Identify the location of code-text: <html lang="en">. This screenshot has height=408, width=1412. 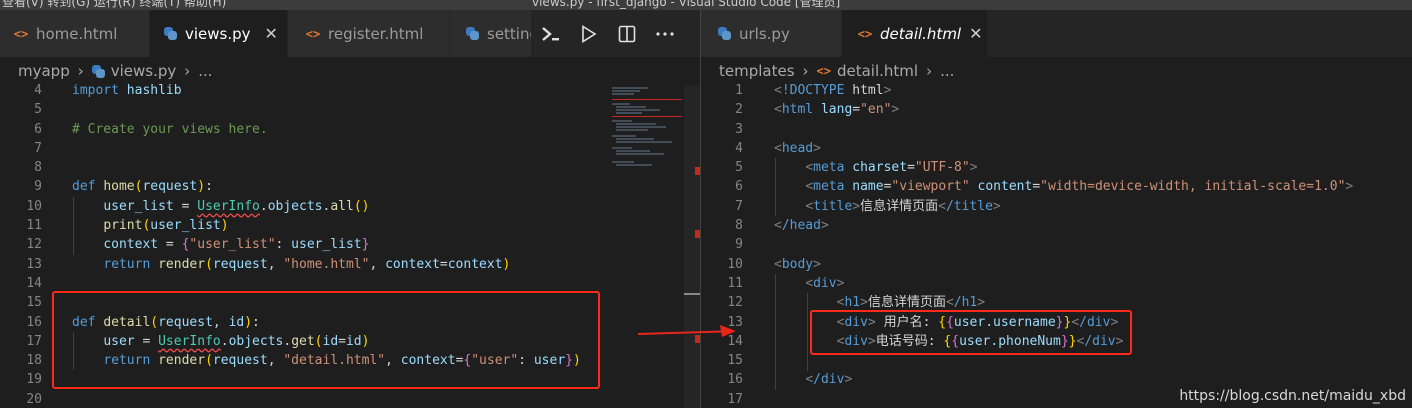
(836, 109).